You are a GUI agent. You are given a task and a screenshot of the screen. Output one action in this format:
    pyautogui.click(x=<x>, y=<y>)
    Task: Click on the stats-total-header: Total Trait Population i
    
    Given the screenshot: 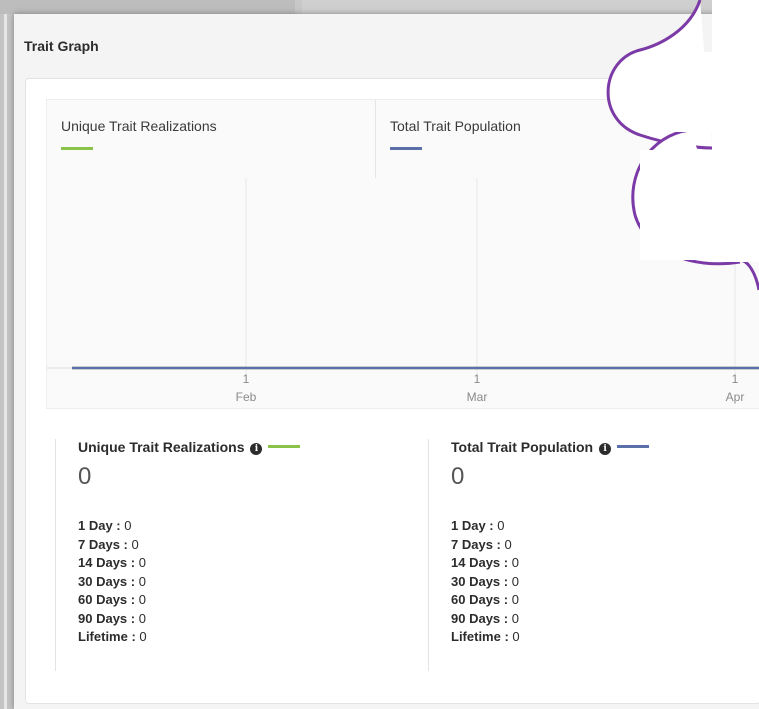 What is the action you would take?
    pyautogui.click(x=550, y=447)
    